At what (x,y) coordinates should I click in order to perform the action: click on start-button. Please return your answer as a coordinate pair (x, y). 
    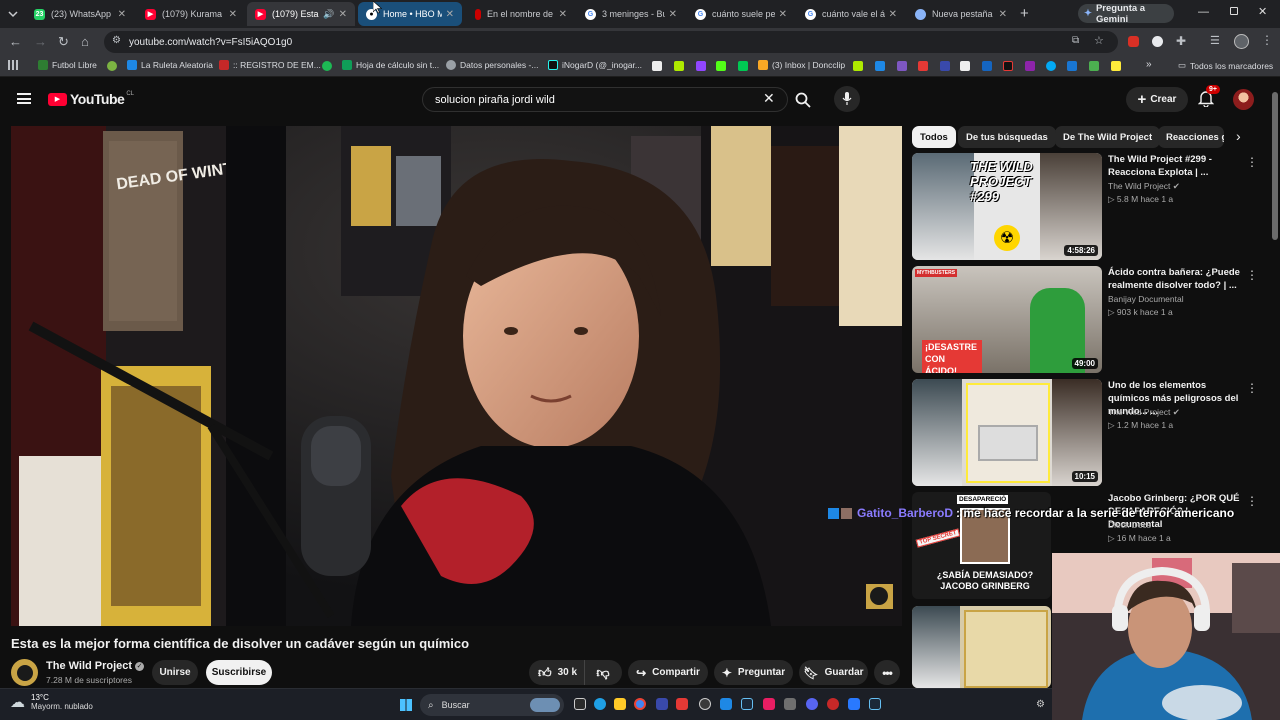
    Looking at the image, I should click on (406, 705).